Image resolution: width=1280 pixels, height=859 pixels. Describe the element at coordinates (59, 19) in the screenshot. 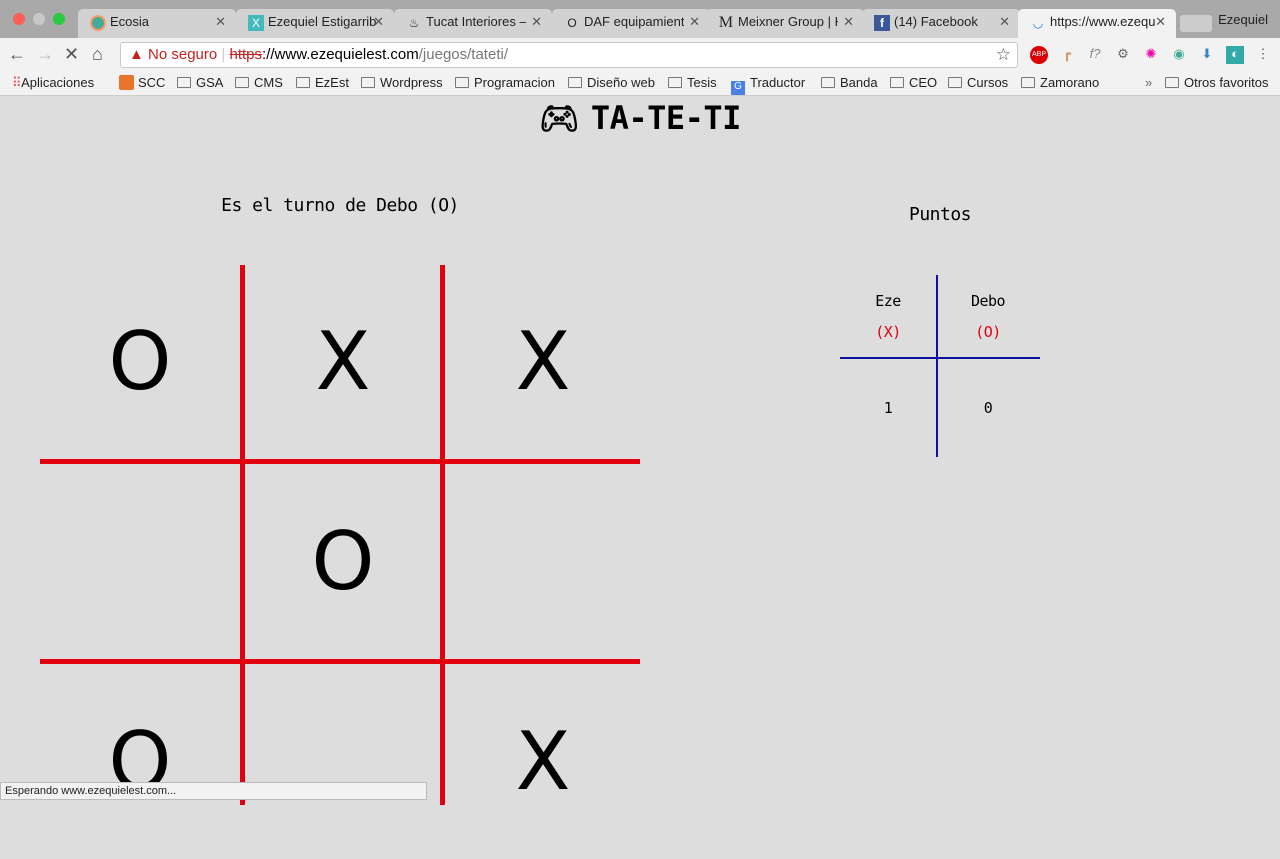

I see `maximize-window-button` at that location.